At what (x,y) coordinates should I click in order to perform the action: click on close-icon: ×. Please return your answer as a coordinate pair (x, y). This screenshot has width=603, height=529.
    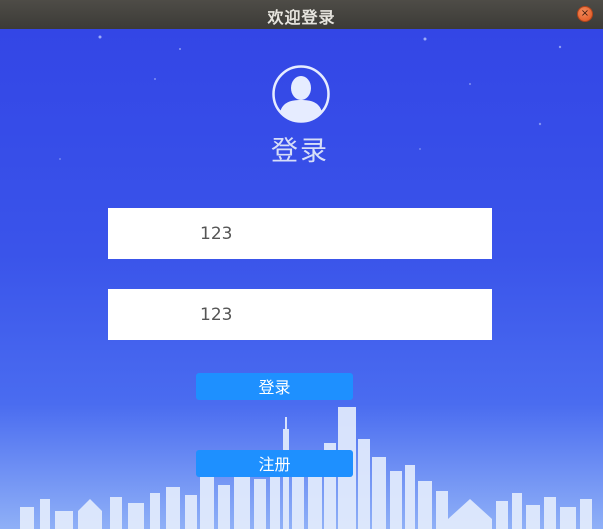
    Looking at the image, I should click on (585, 13).